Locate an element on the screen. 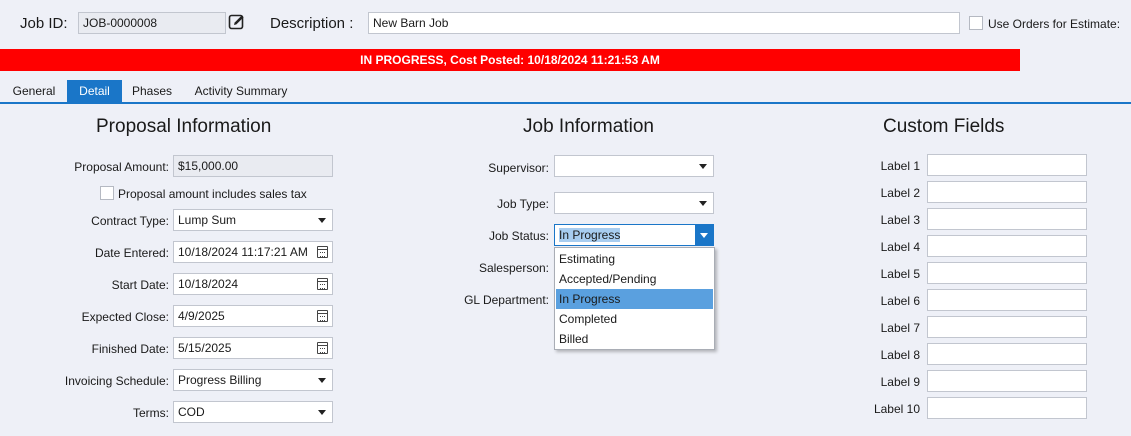  tab-underline is located at coordinates (565, 103).